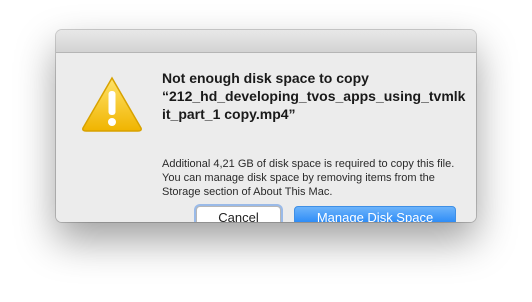 The image size is (532, 302). Describe the element at coordinates (266, 41) in the screenshot. I see `dialog-titlebar` at that location.